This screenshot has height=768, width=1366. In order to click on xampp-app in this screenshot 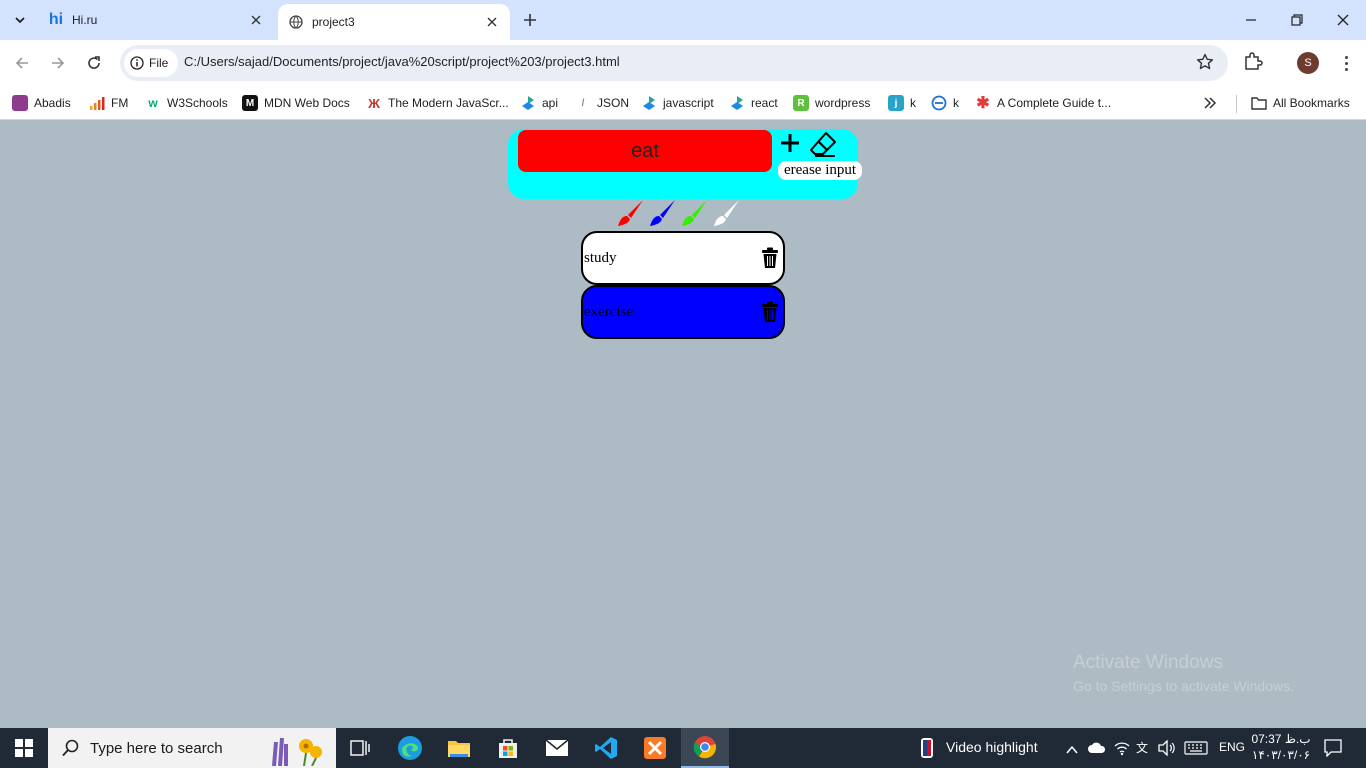, I will do `click(655, 748)`.